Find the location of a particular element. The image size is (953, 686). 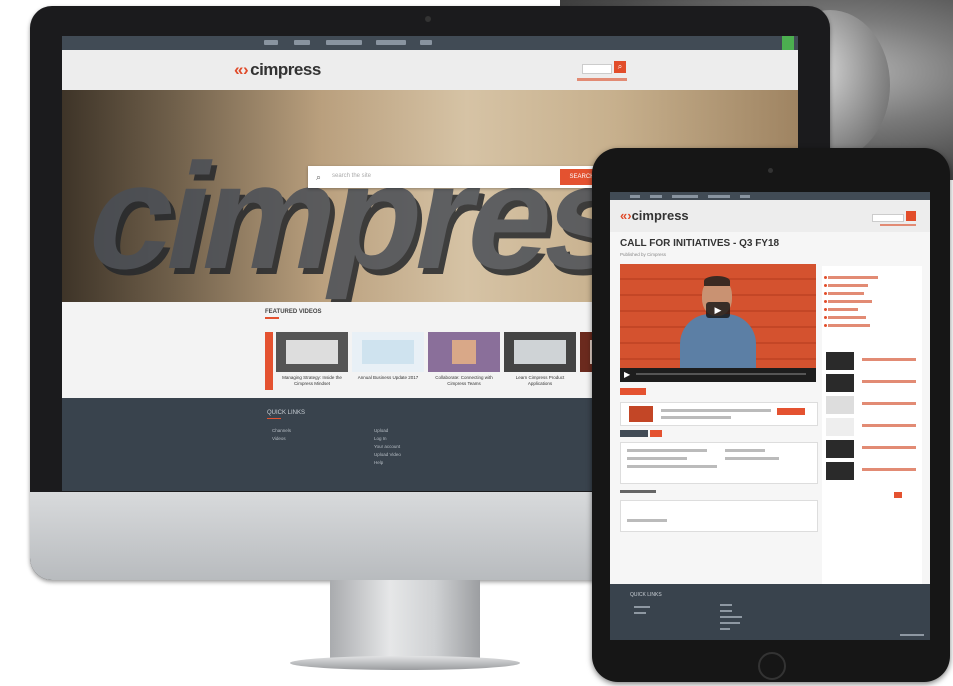

pagination-button is located at coordinates (898, 495).